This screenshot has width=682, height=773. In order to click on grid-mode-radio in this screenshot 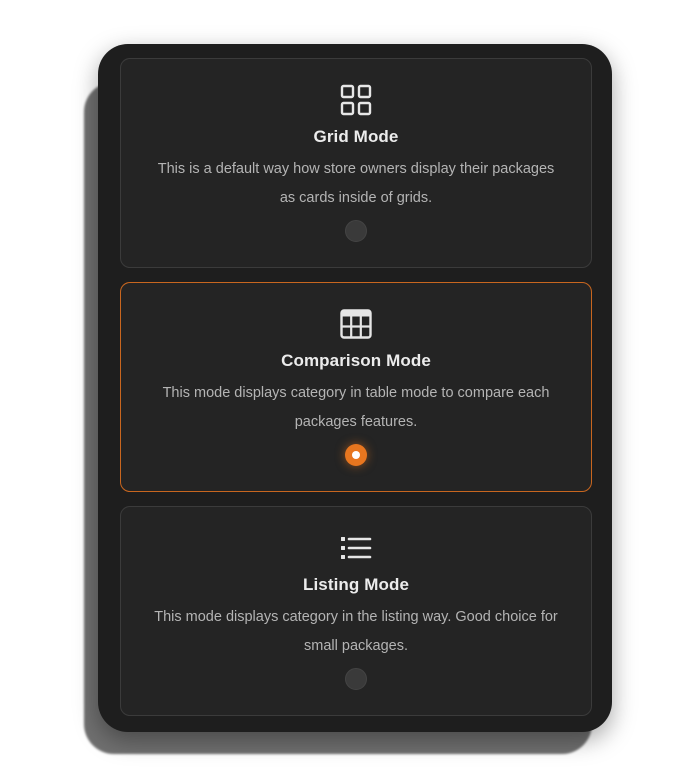, I will do `click(356, 231)`.